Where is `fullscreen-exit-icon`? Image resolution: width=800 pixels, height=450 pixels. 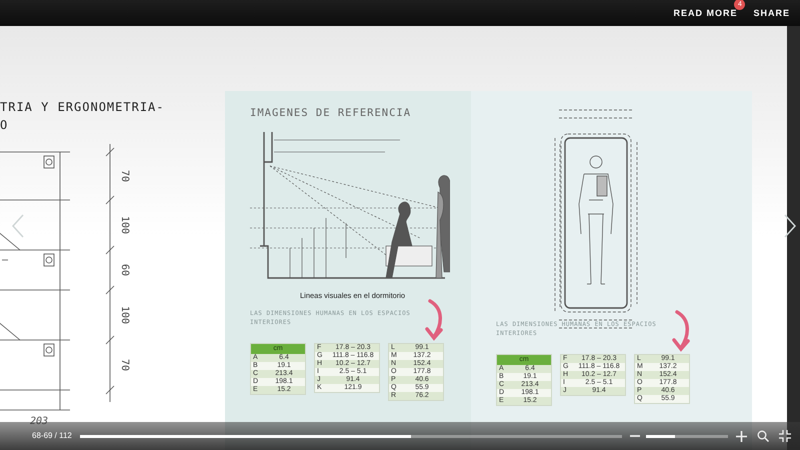 fullscreen-exit-icon is located at coordinates (785, 436).